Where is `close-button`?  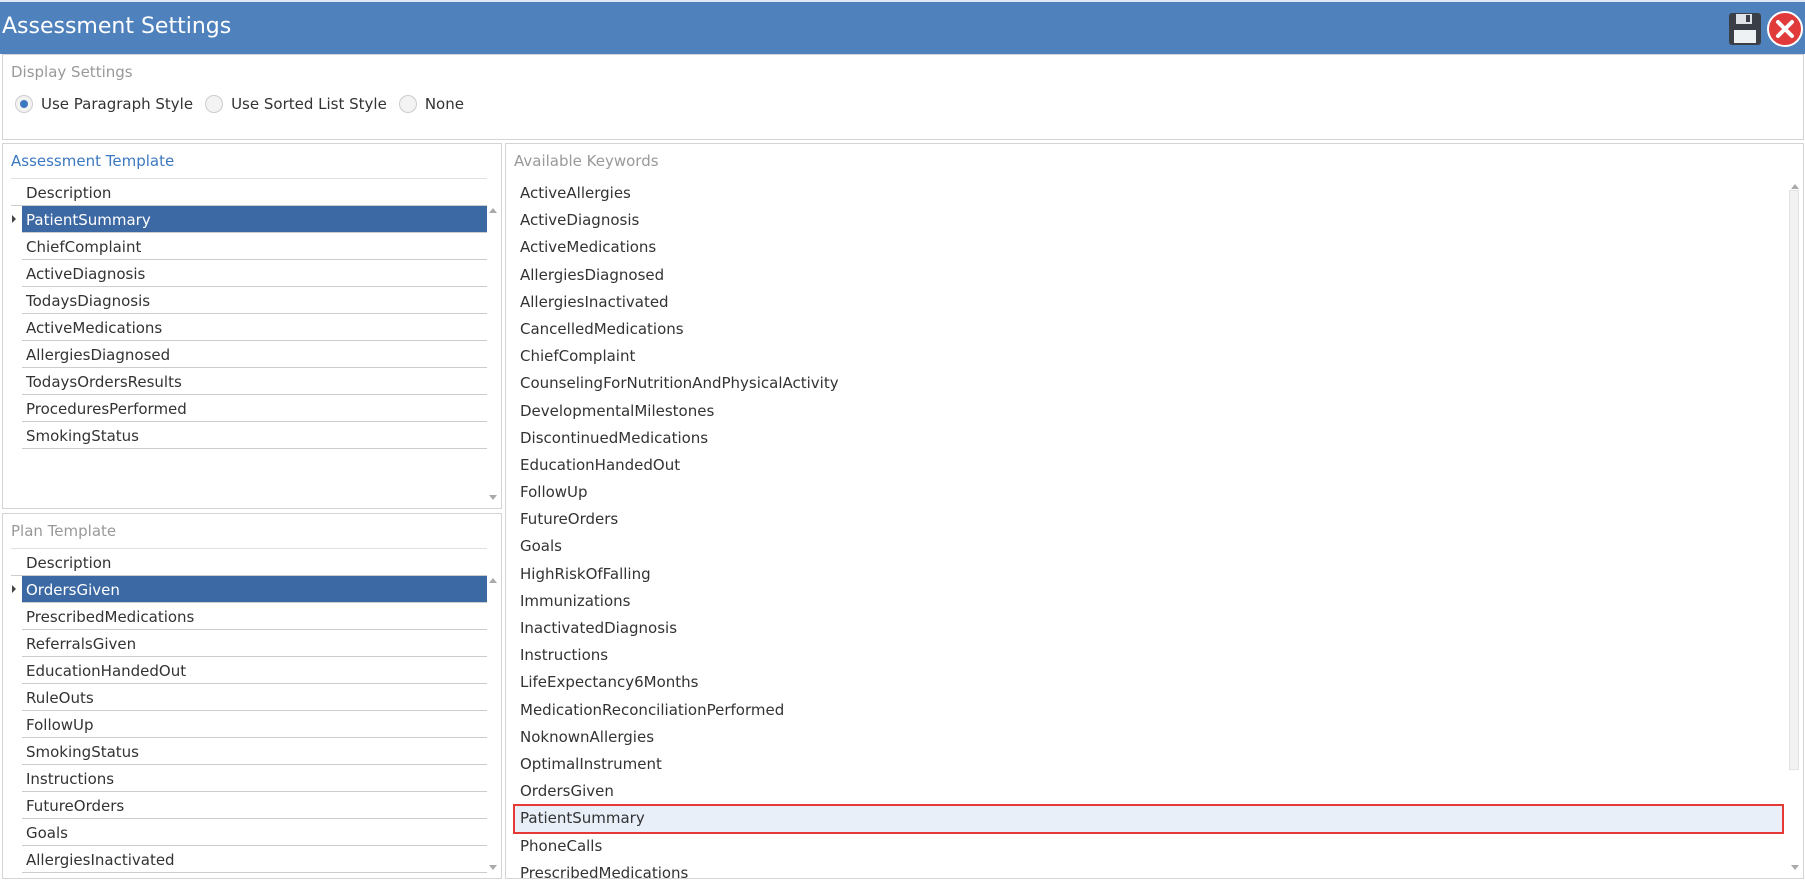 close-button is located at coordinates (1785, 29).